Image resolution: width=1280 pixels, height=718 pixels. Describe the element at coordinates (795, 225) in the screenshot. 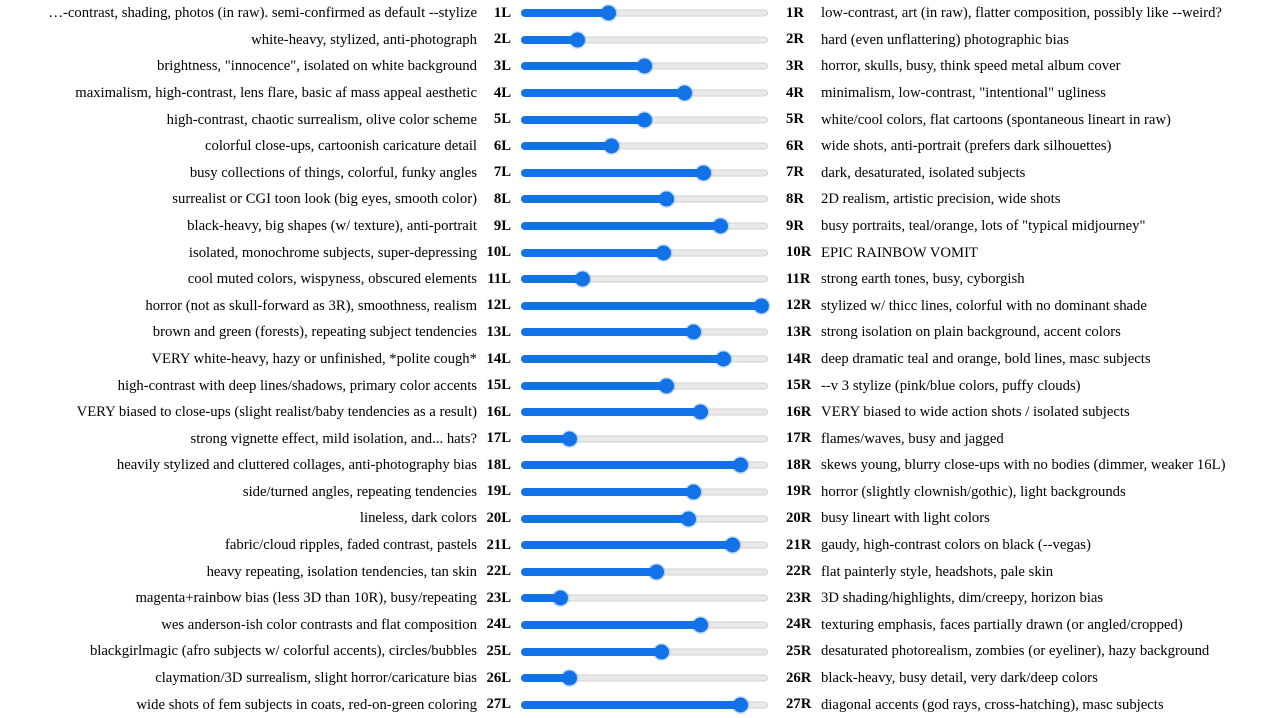

I see `right-index-label: 9R` at that location.